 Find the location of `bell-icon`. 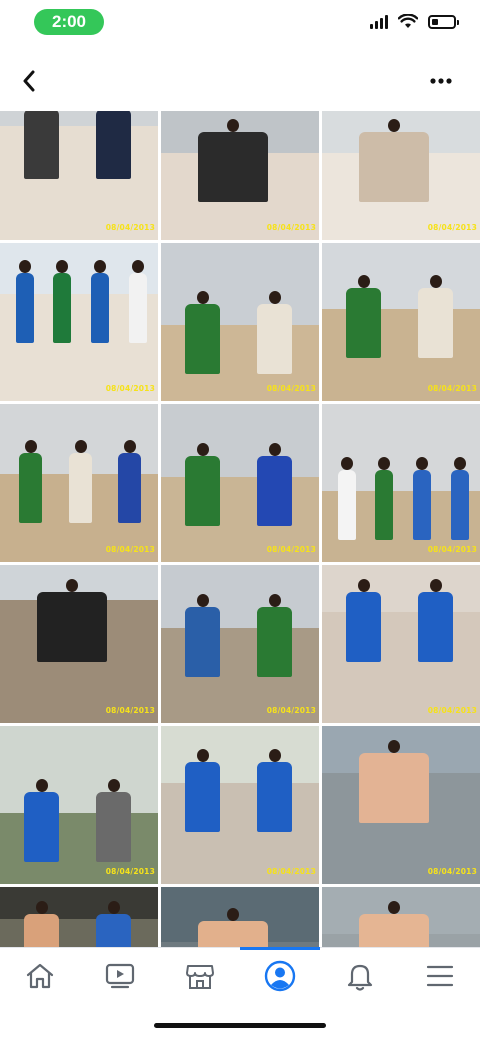

bell-icon is located at coordinates (360, 977).